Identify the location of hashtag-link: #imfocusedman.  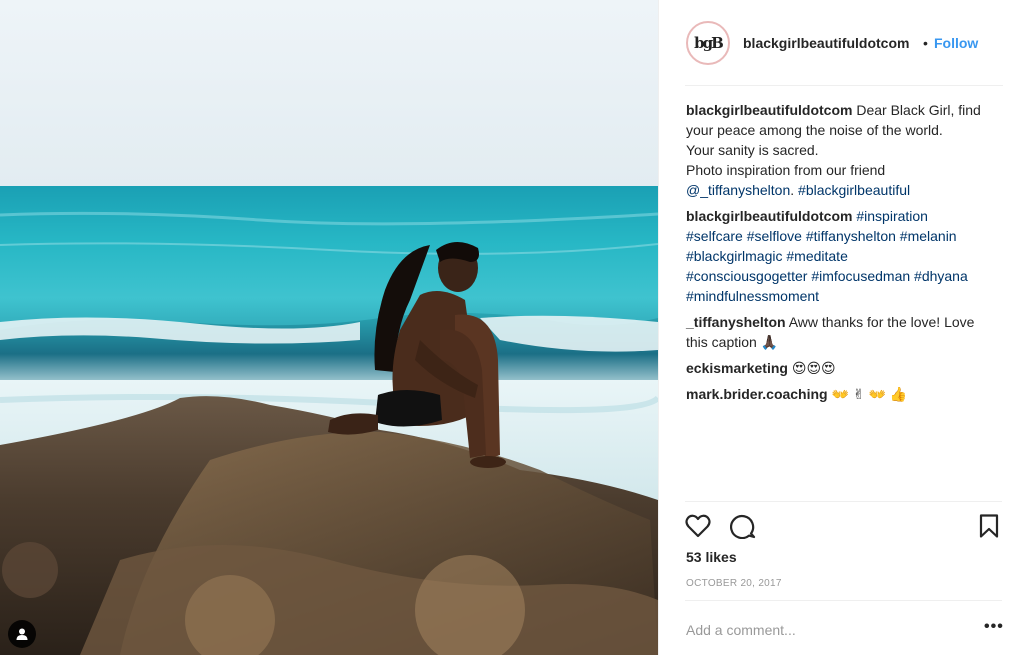
(860, 276).